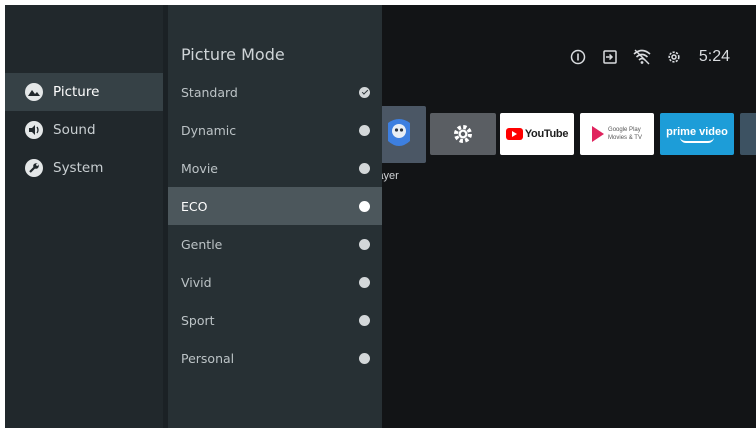  Describe the element at coordinates (642, 57) in the screenshot. I see `wifi-icon` at that location.